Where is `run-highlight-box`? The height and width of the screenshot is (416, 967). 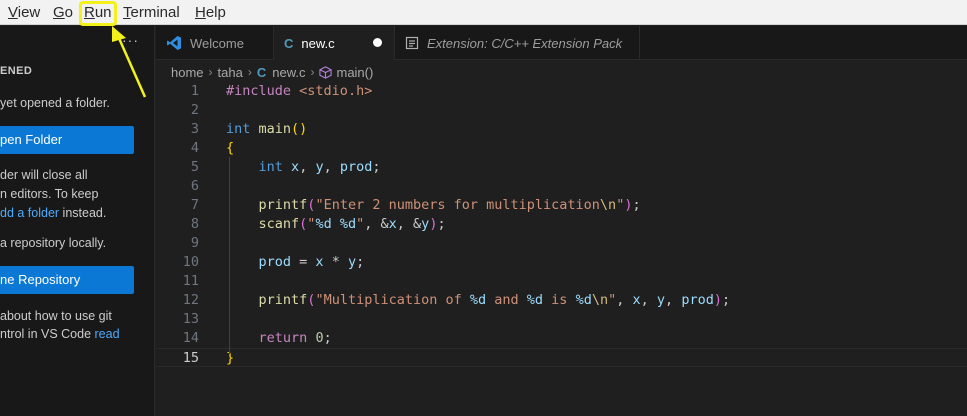
run-highlight-box is located at coordinates (98, 13).